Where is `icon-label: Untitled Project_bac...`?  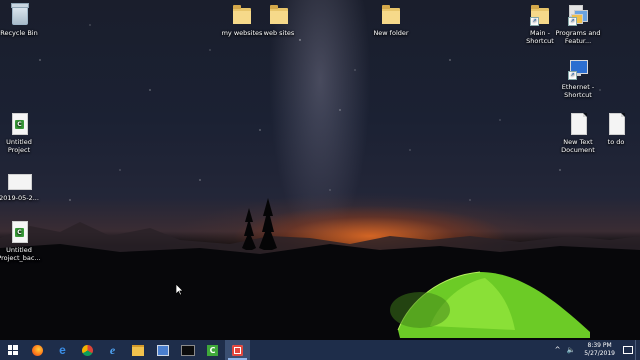 icon-label: Untitled Project_bac... is located at coordinates (20, 254).